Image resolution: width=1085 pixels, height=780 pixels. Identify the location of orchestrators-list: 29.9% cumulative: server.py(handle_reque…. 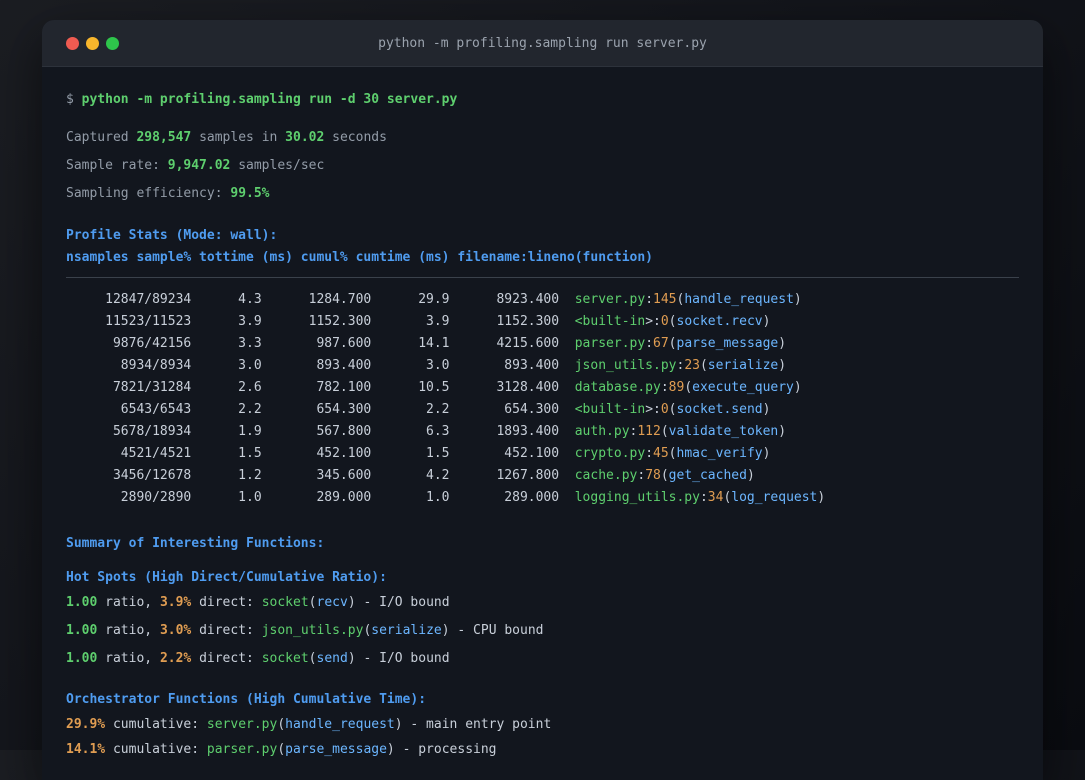
(542, 737).